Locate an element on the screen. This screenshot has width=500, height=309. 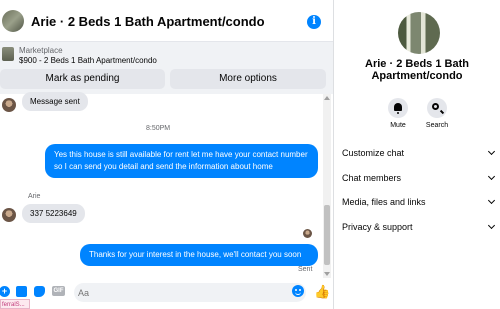
search-action: Search is located at coordinates (437, 113).